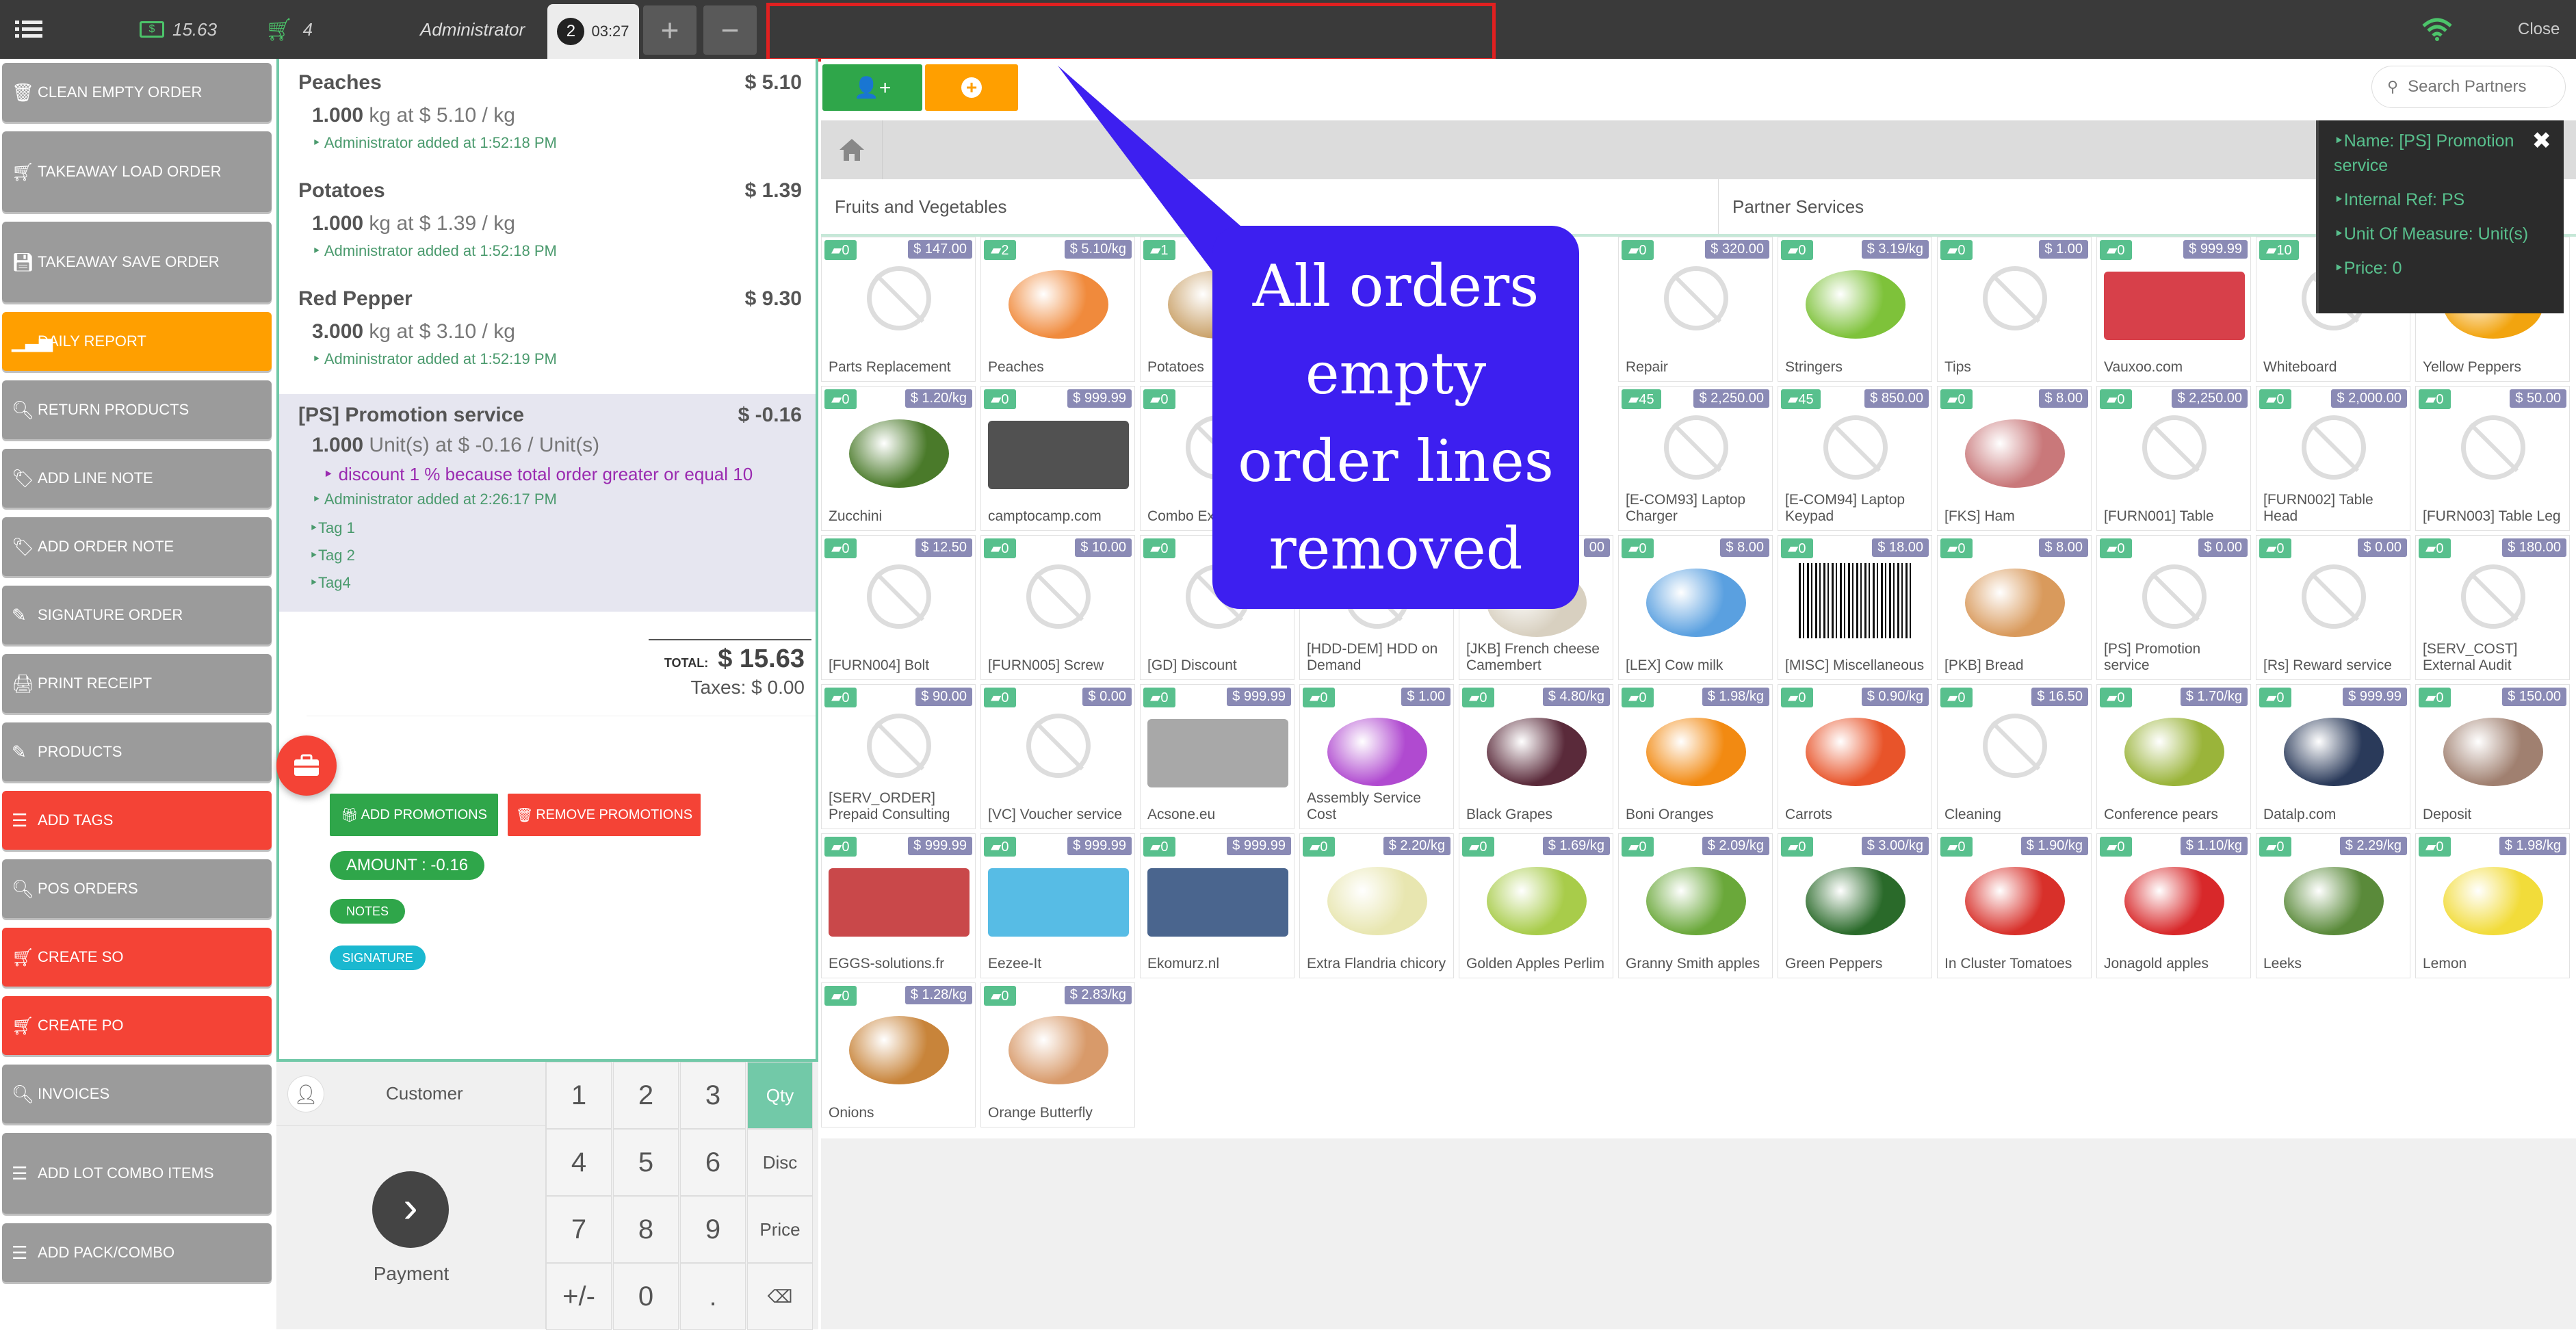 Image resolution: width=2576 pixels, height=1330 pixels. I want to click on numpad-key: ., so click(713, 1296).